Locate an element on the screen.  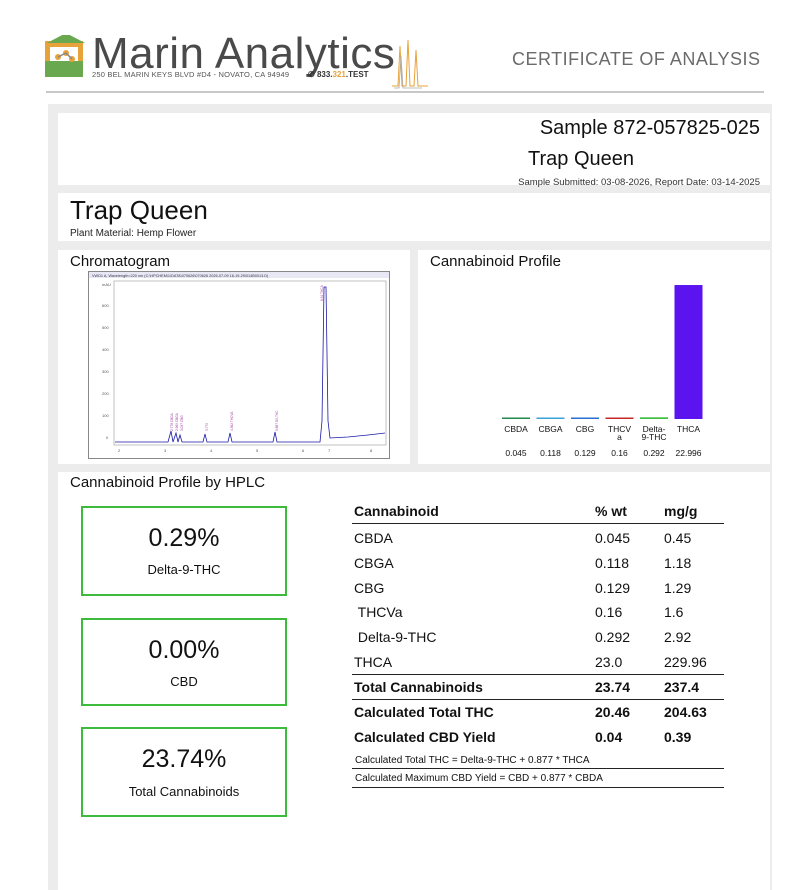
summary-box-cbd: 0.00% CBD is located at coordinates (184, 662).